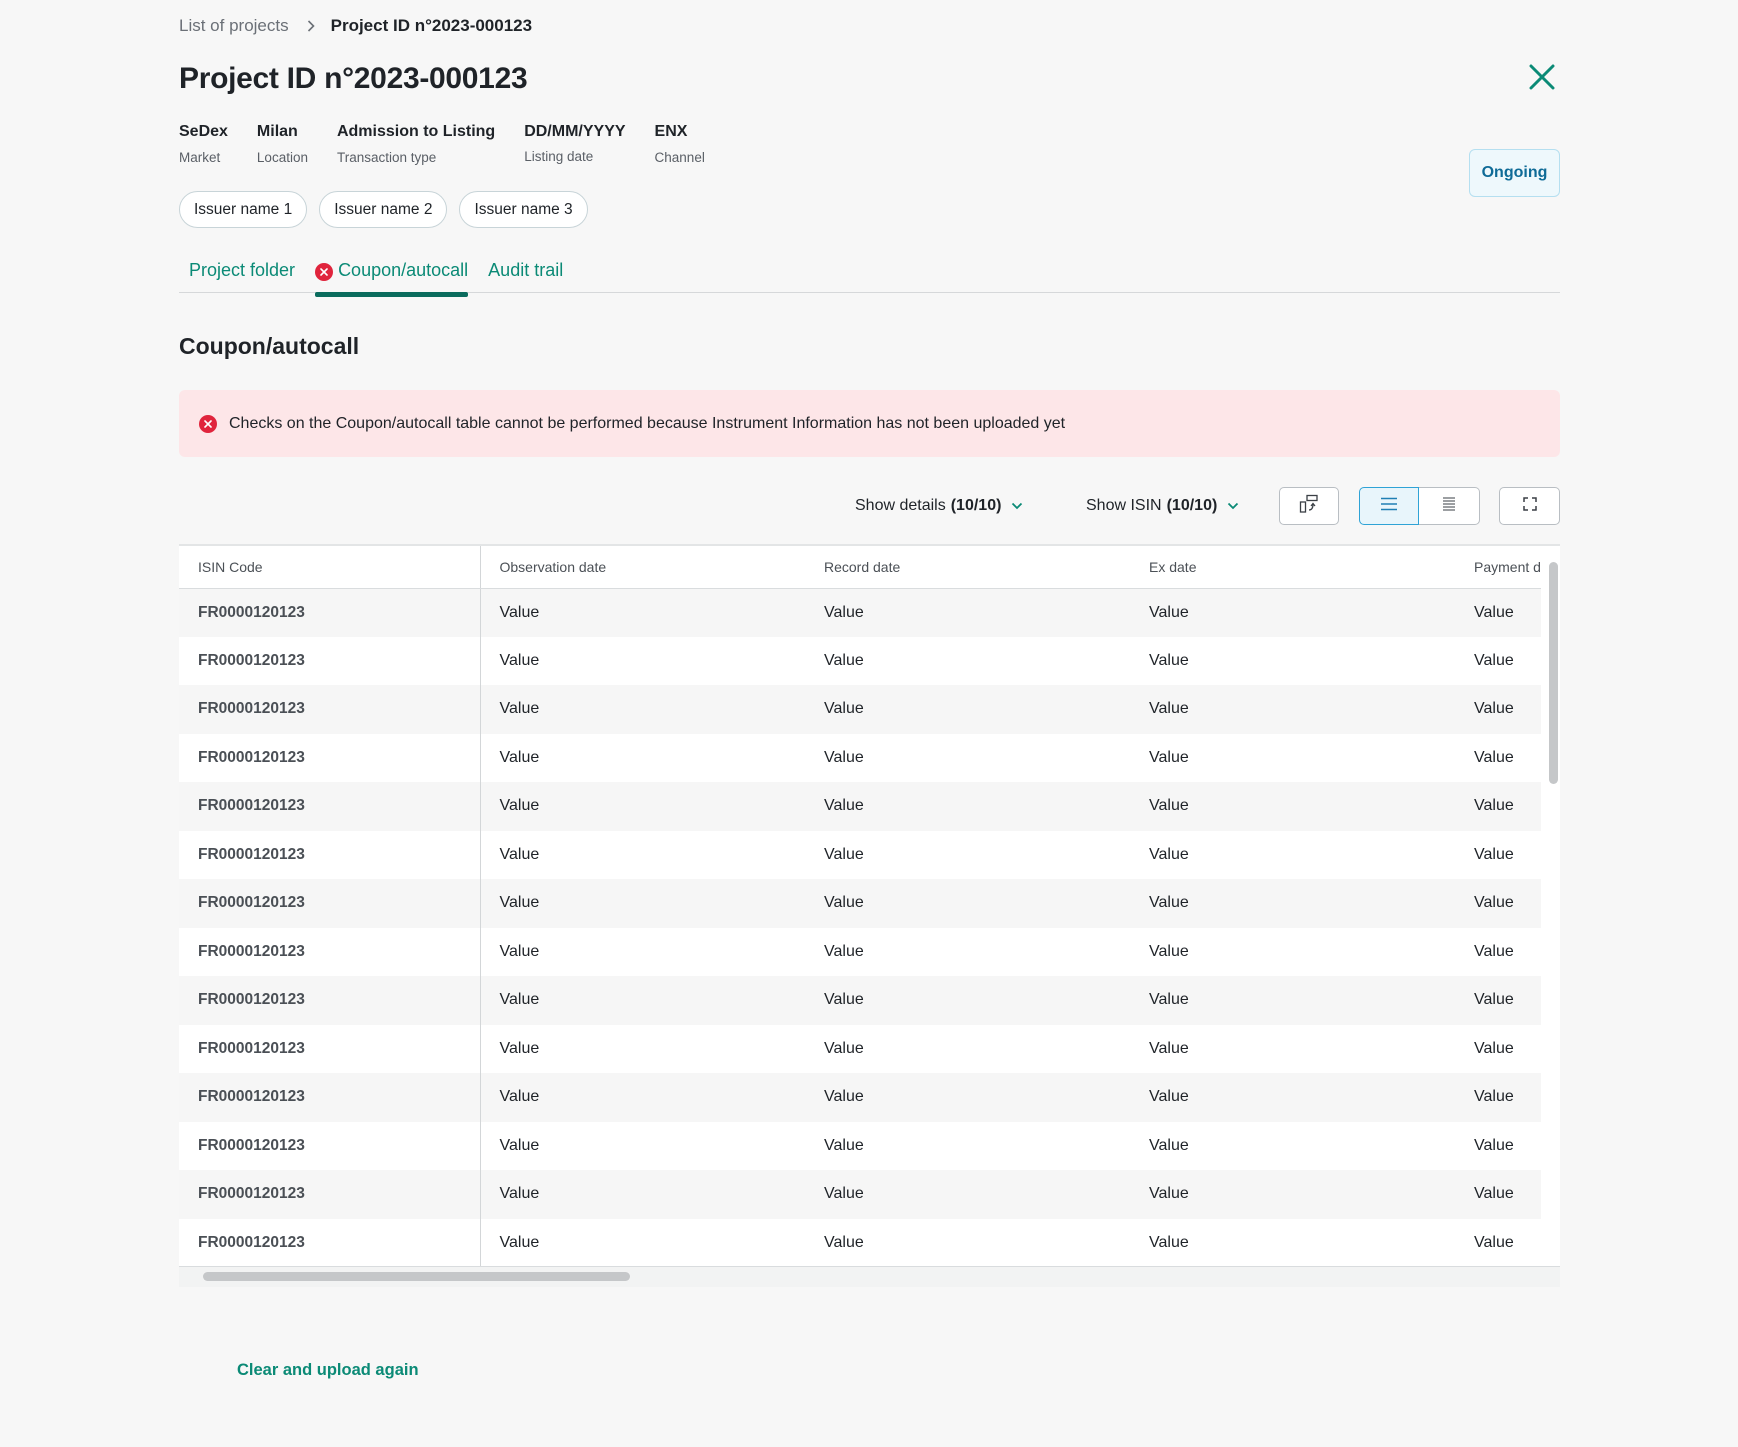 This screenshot has height=1447, width=1738. Describe the element at coordinates (1389, 506) in the screenshot. I see `density-comfortable-button` at that location.